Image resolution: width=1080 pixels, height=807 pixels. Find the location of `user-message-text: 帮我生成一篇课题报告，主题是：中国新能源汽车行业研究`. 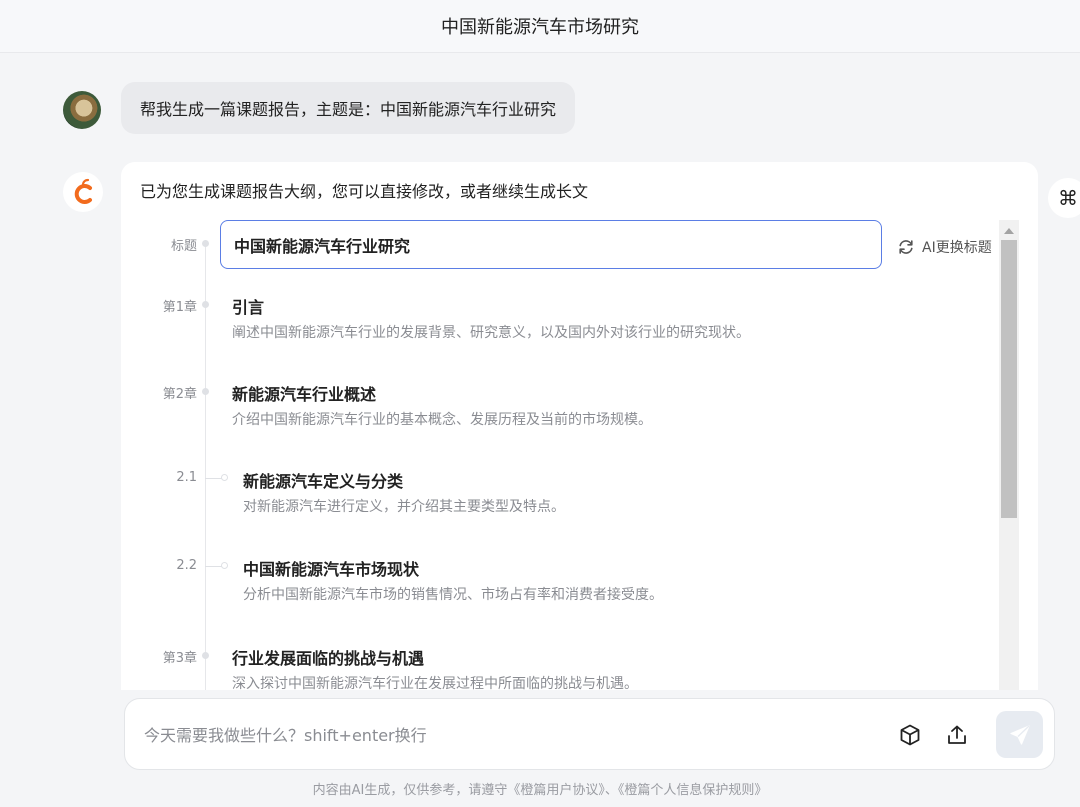

user-message-text: 帮我生成一篇课题报告，主题是：中国新能源汽车行业研究 is located at coordinates (348, 109).